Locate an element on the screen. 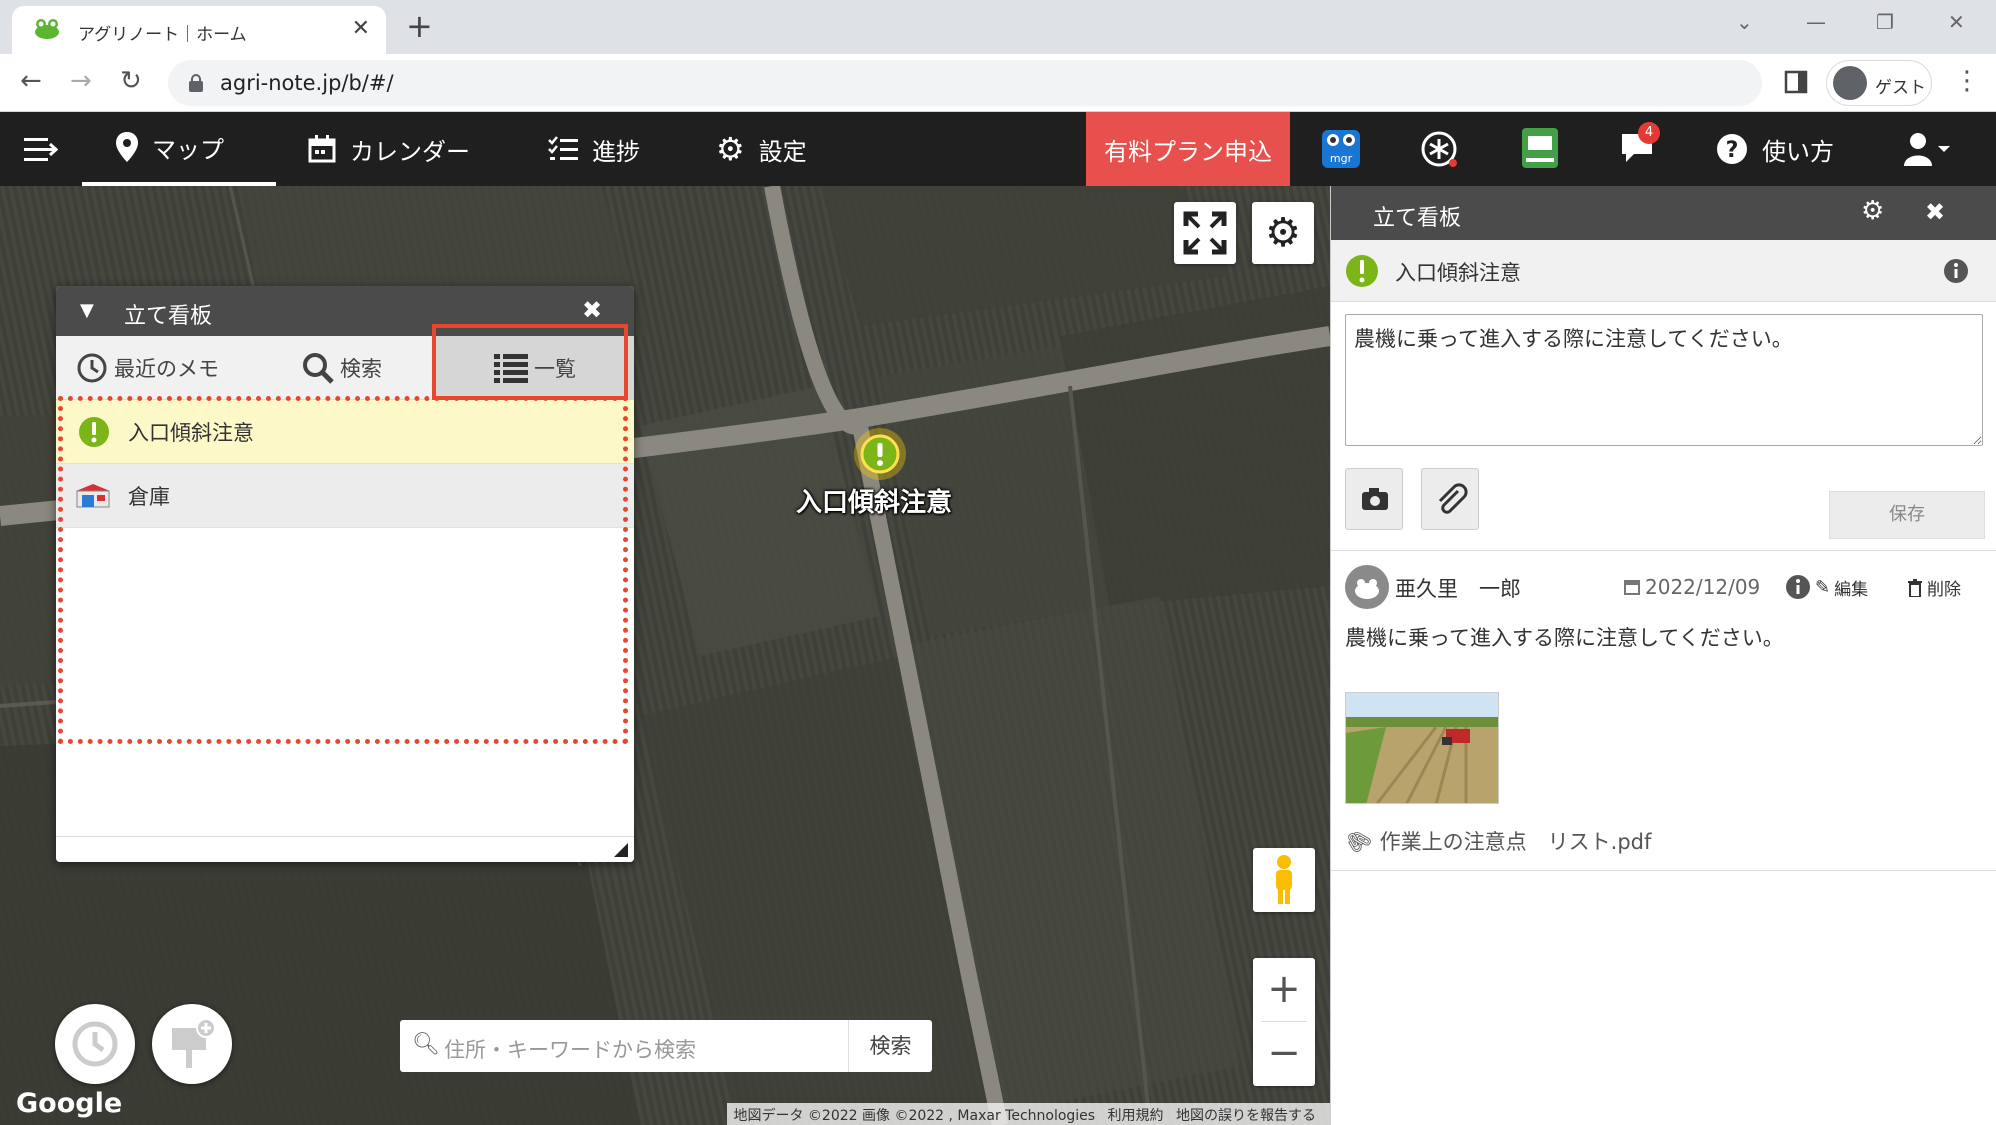  notebook-app-icon is located at coordinates (1540, 148).